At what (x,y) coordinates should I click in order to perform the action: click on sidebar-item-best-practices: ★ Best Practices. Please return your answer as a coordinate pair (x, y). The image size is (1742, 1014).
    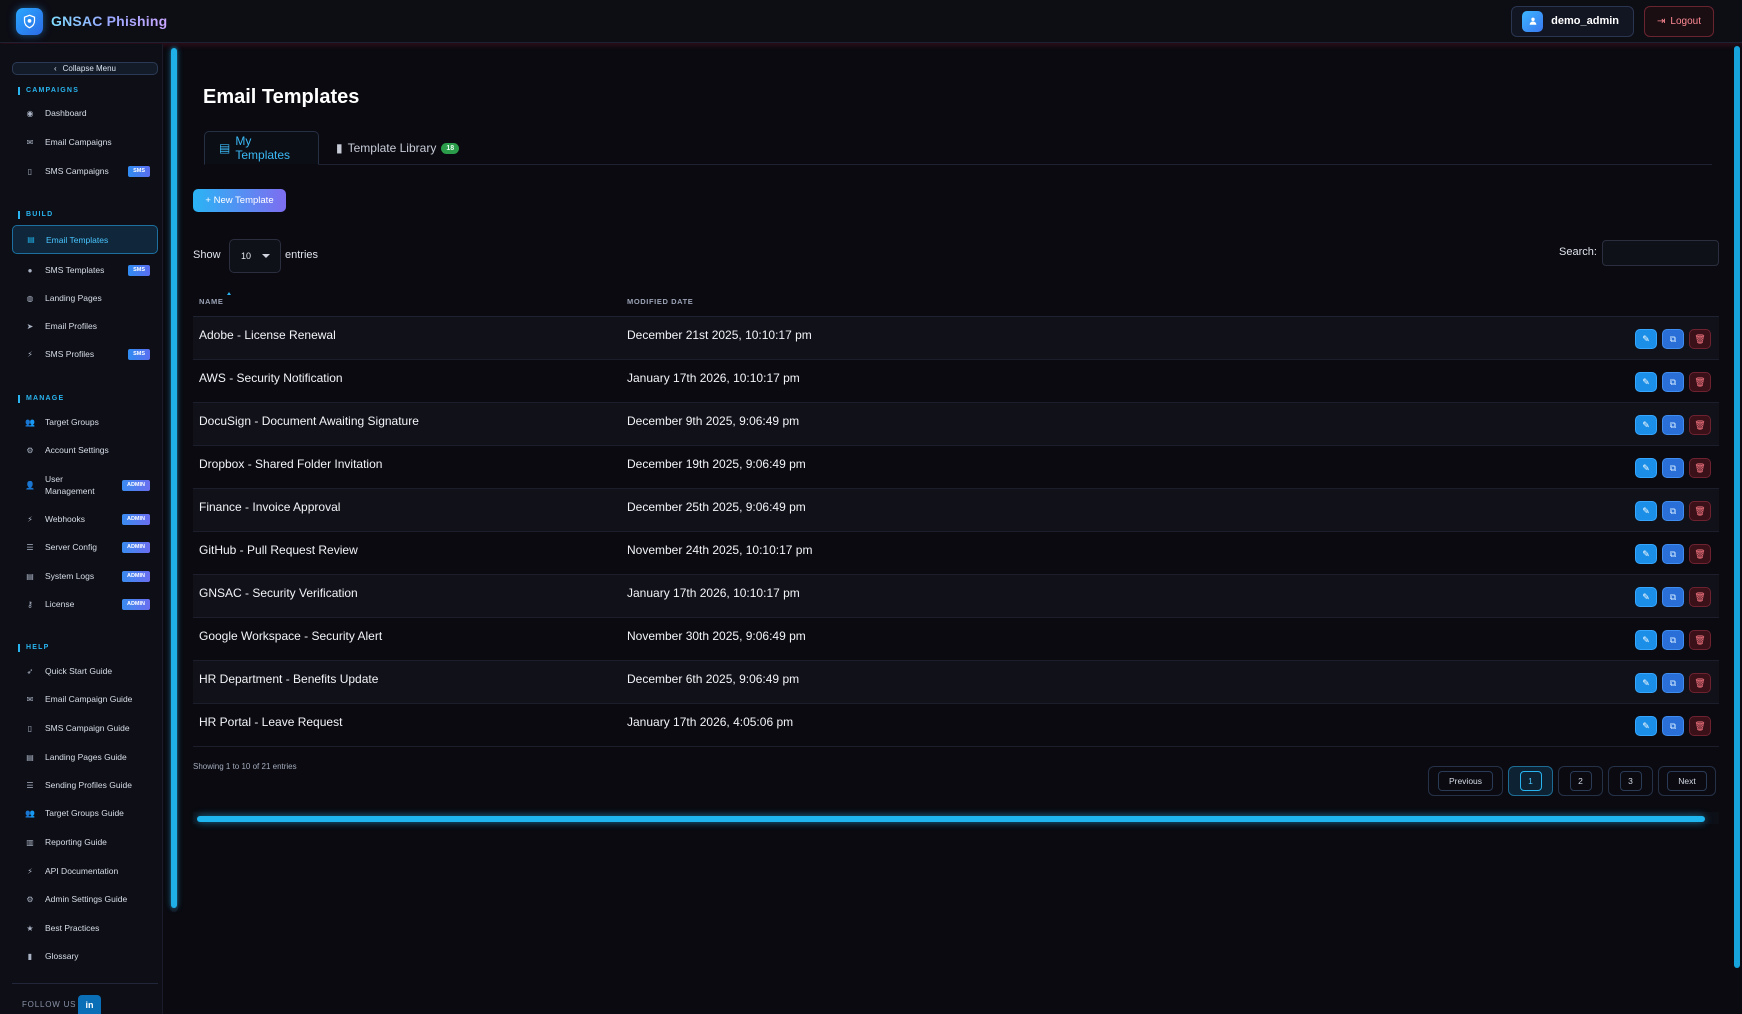
    Looking at the image, I should click on (85, 928).